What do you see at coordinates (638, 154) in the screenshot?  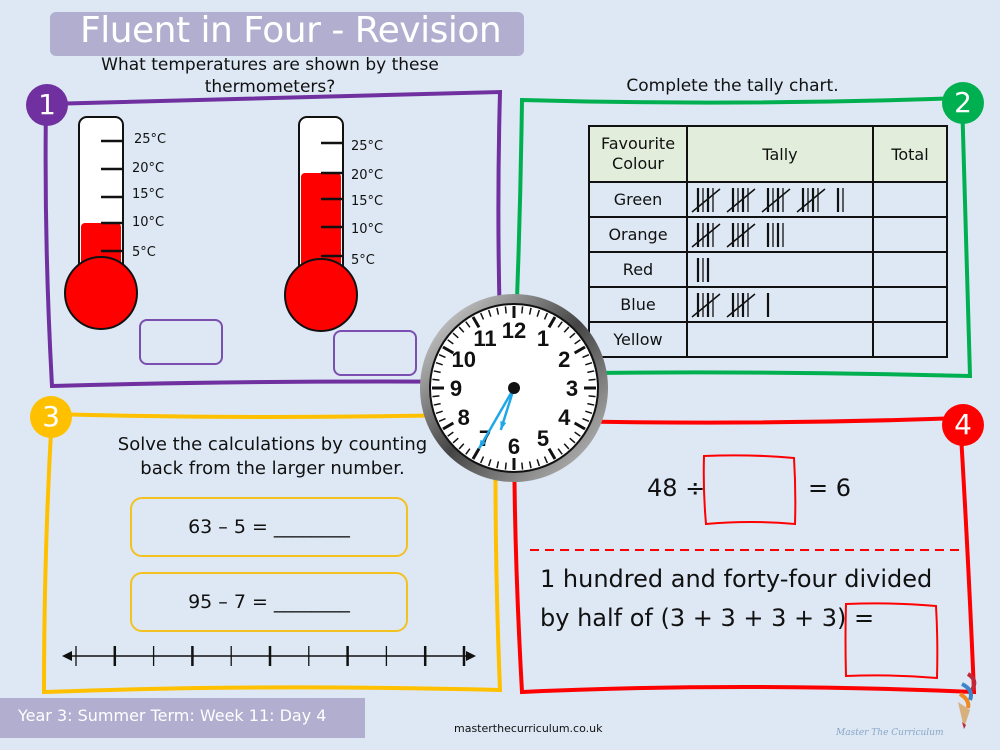 I see `header-favourite-colour: Favourite Colour` at bounding box center [638, 154].